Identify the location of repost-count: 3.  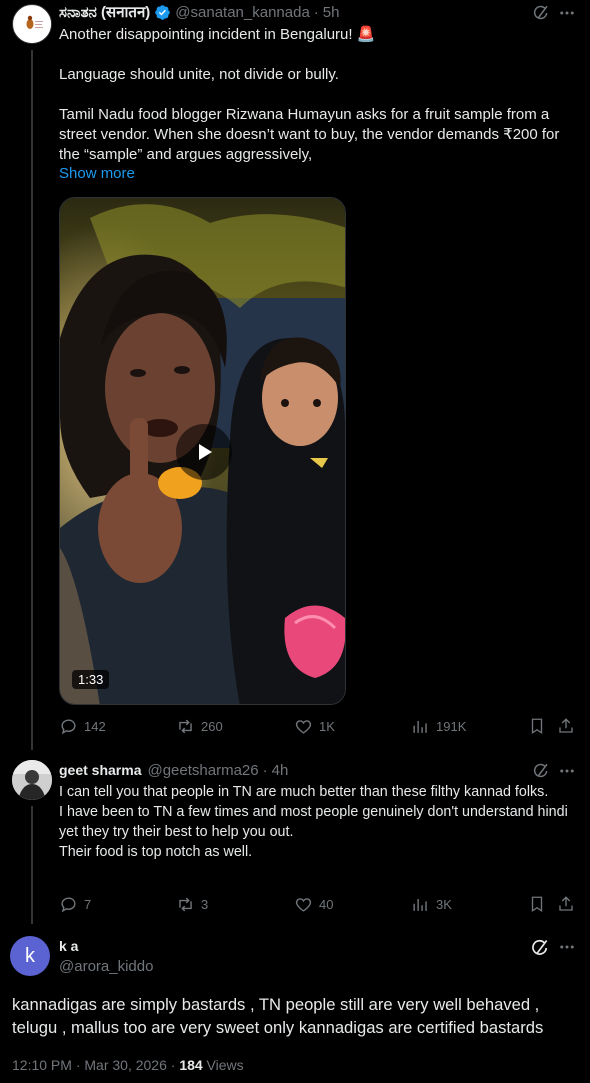
(205, 904).